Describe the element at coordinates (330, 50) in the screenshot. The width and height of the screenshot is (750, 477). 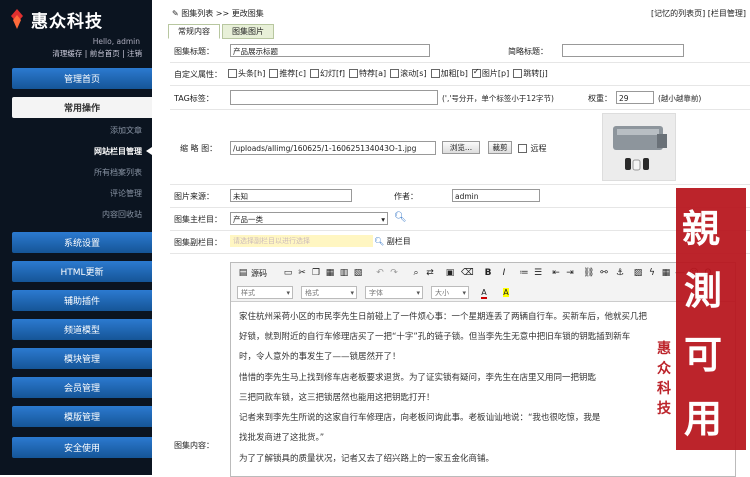
I see `title-input: 产品展示标题` at that location.